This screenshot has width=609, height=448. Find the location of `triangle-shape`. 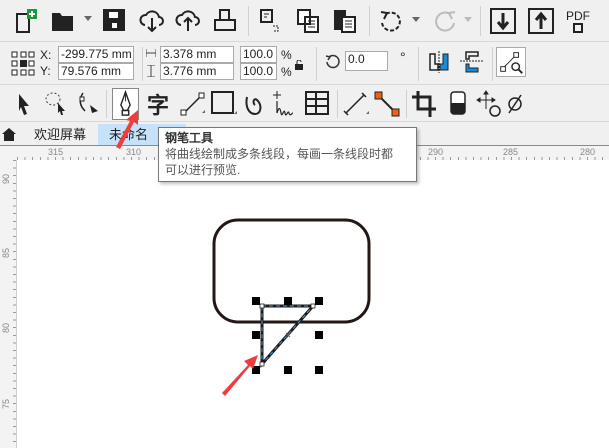

triangle-shape is located at coordinates (288, 335).